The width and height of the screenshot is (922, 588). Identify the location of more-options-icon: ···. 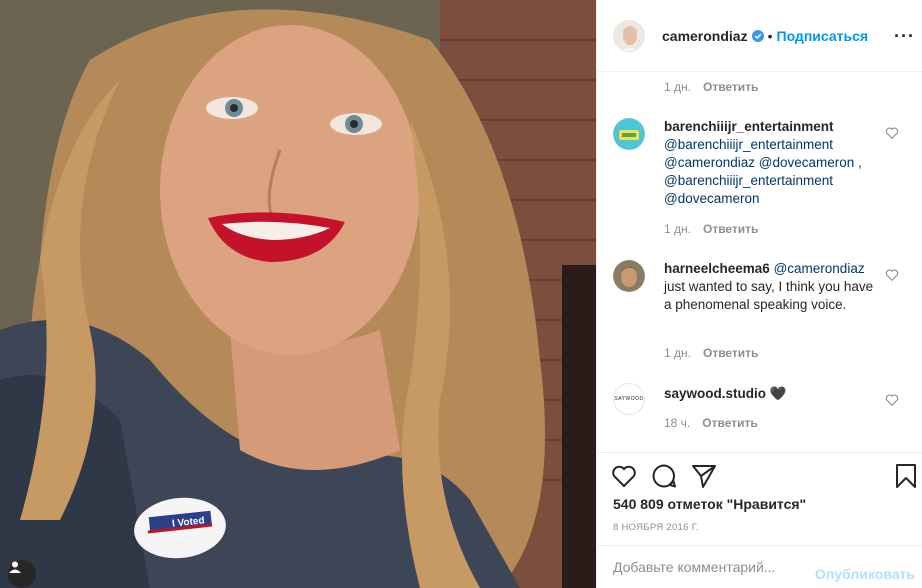
(904, 36).